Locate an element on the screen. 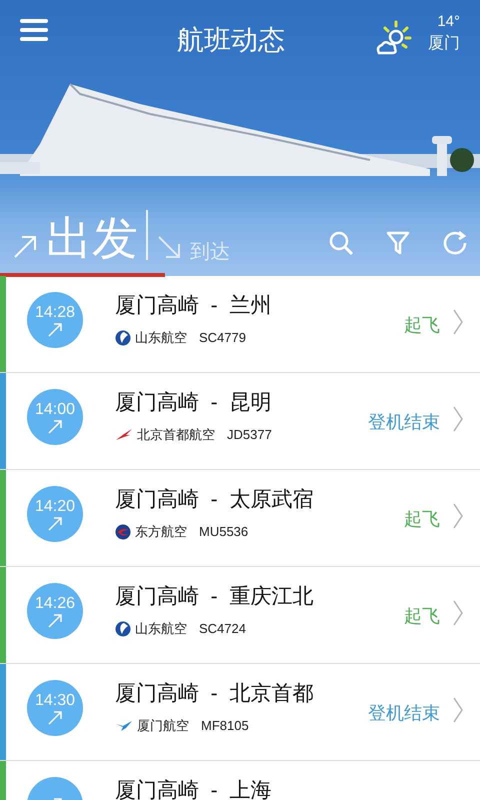 This screenshot has height=800, width=480. departure-time: 14:00 is located at coordinates (55, 410).